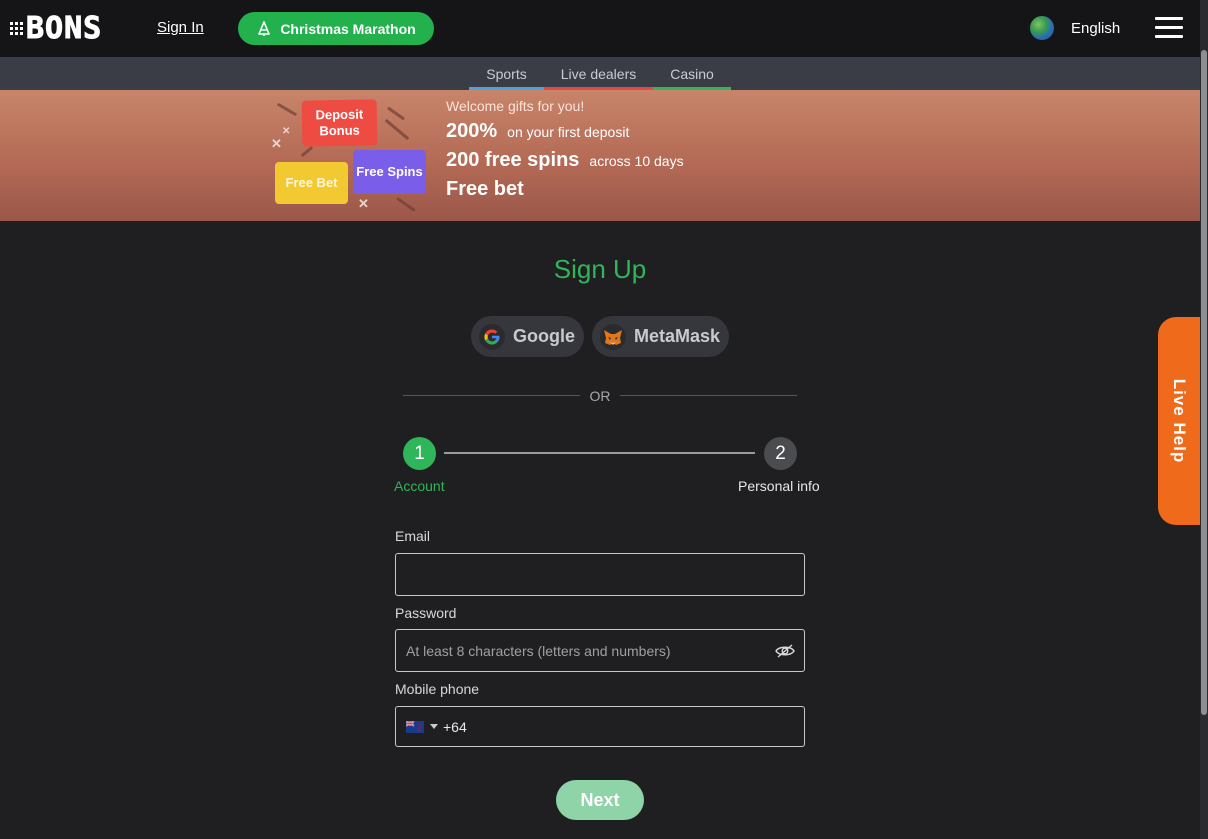 This screenshot has height=839, width=1208. I want to click on email-field, so click(600, 574).